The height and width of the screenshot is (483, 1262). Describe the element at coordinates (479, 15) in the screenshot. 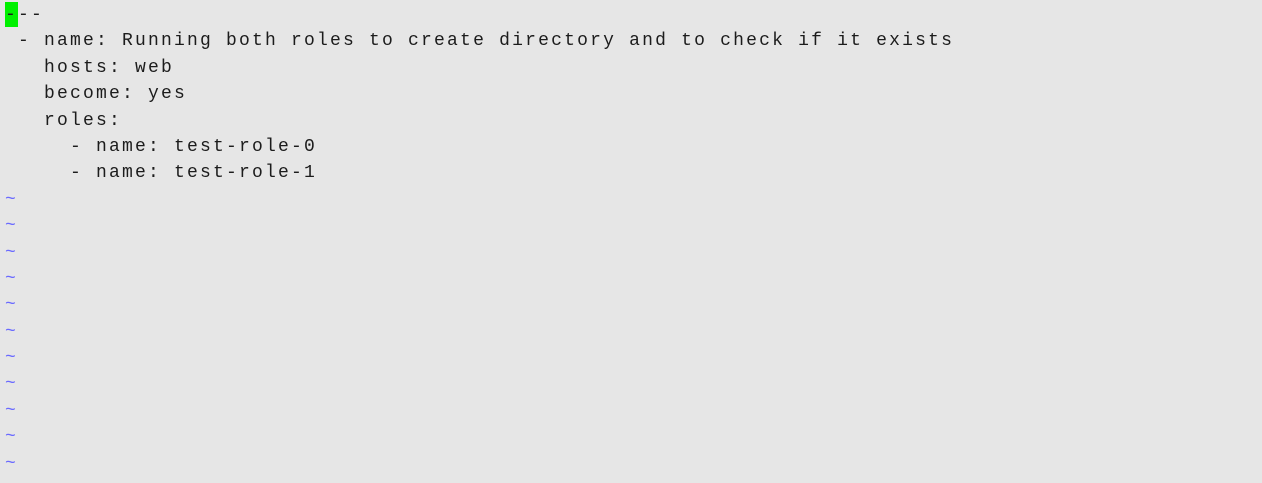

I see `code-line: - --` at that location.